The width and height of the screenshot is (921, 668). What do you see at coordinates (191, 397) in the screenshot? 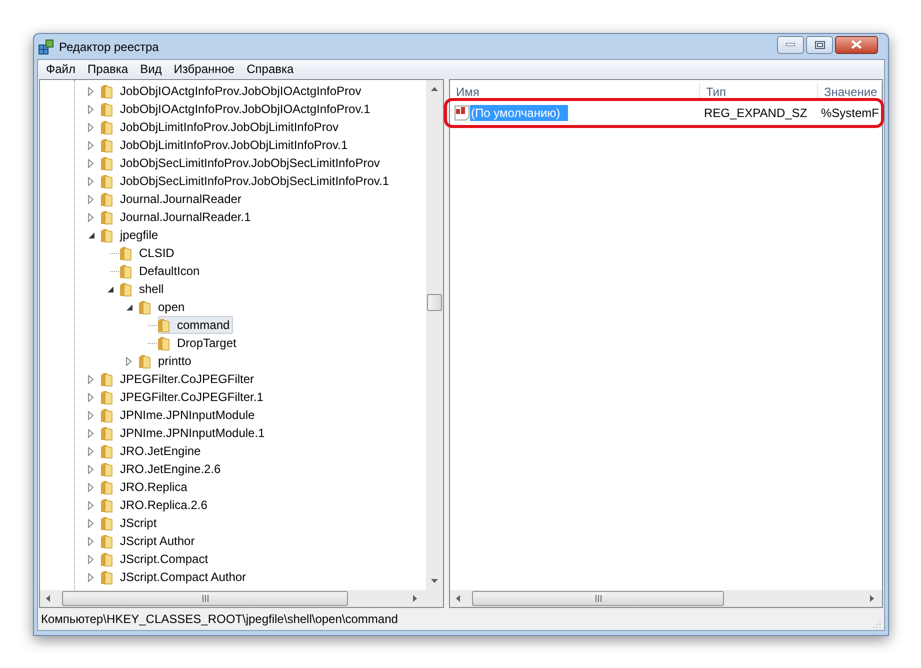
I see `tree-item: JPEGFilter.CoJPEGFilter.1` at bounding box center [191, 397].